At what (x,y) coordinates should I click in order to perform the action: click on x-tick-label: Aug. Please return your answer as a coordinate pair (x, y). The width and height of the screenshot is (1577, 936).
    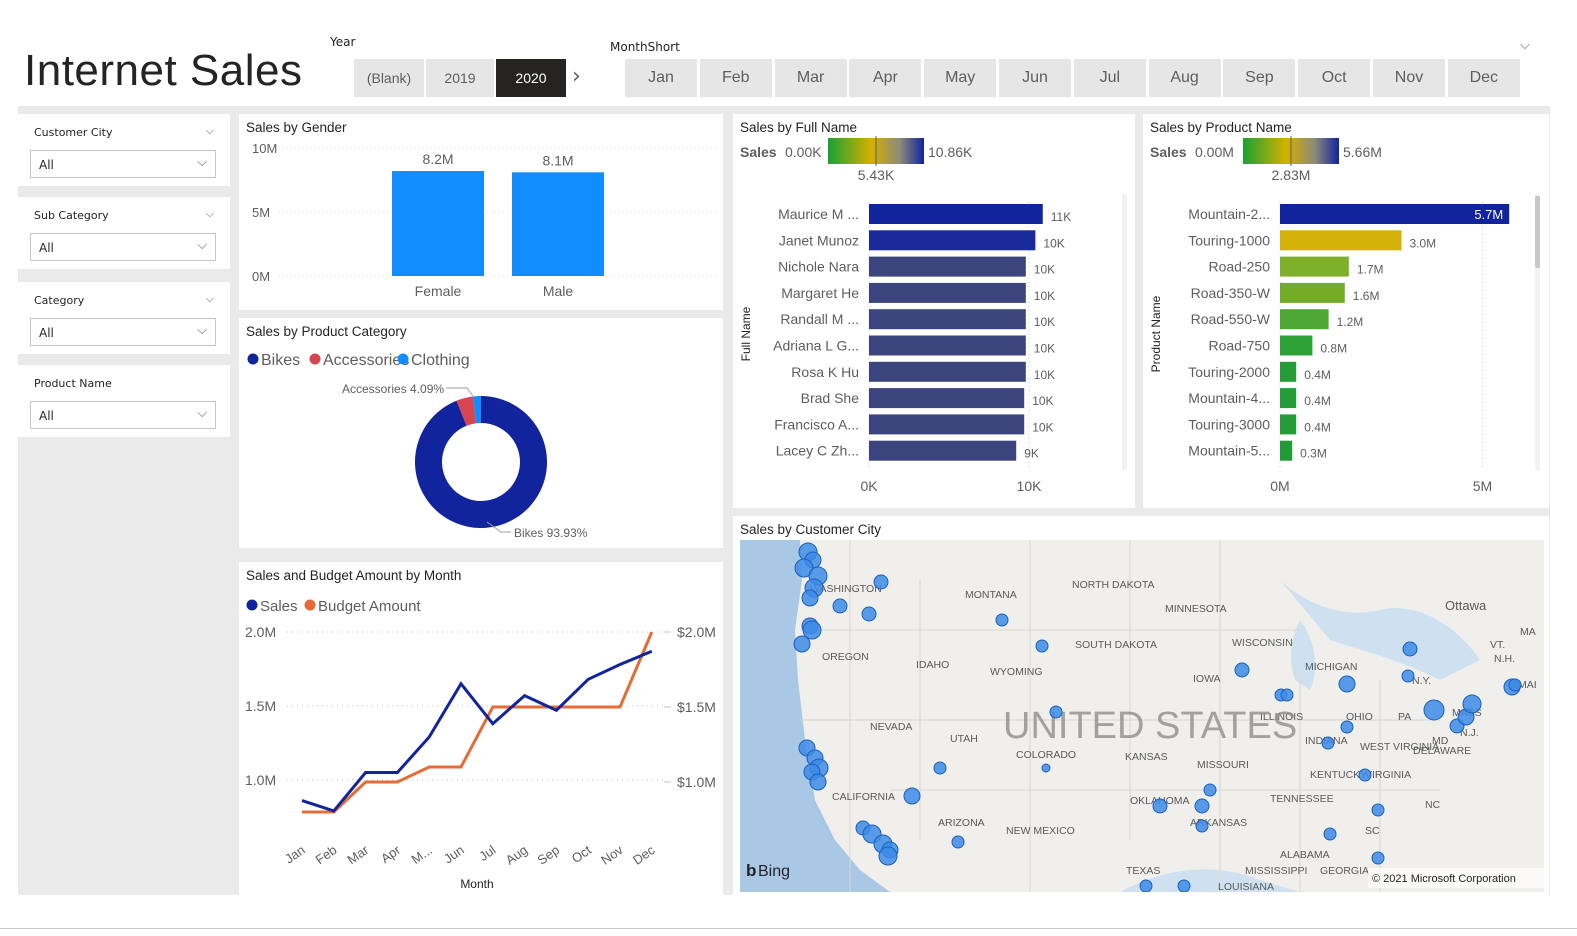
    Looking at the image, I should click on (517, 855).